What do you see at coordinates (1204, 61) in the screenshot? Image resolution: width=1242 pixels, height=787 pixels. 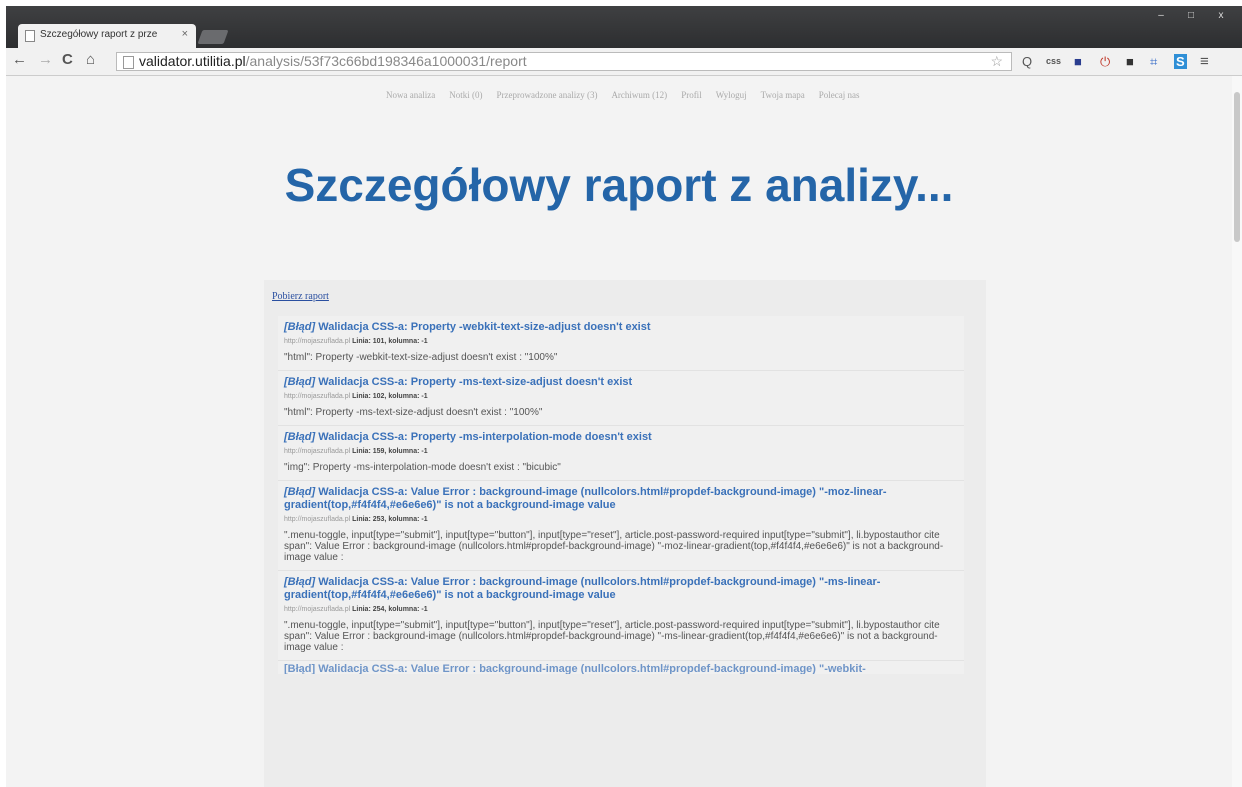 I see `menu-icon: ≡` at bounding box center [1204, 61].